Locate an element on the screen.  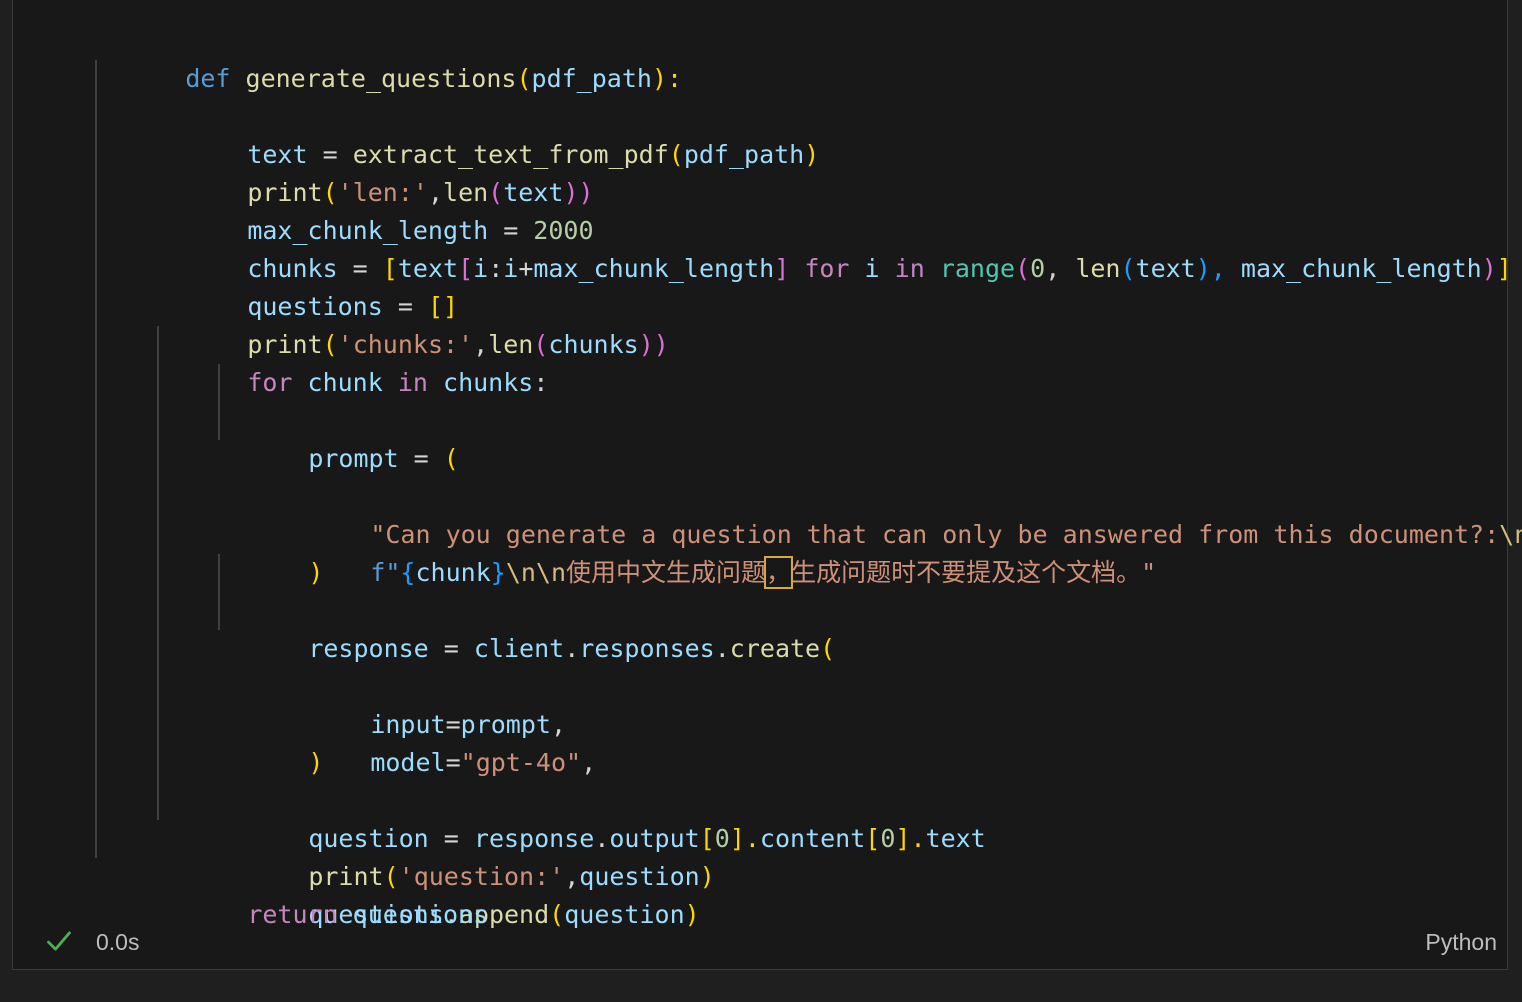
code-line: text = extract_text_from_pdf(pdf_path) is located at coordinates (760, 114).